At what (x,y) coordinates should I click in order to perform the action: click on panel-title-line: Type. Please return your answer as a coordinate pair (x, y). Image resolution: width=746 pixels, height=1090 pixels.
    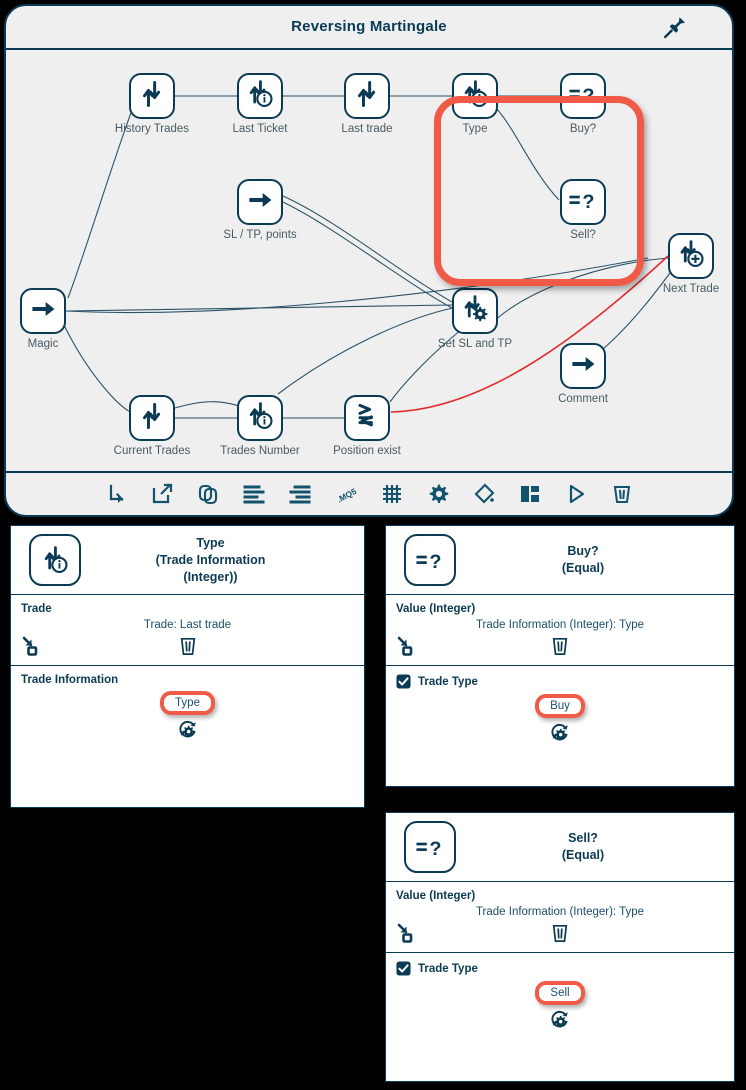
    Looking at the image, I should click on (210, 542).